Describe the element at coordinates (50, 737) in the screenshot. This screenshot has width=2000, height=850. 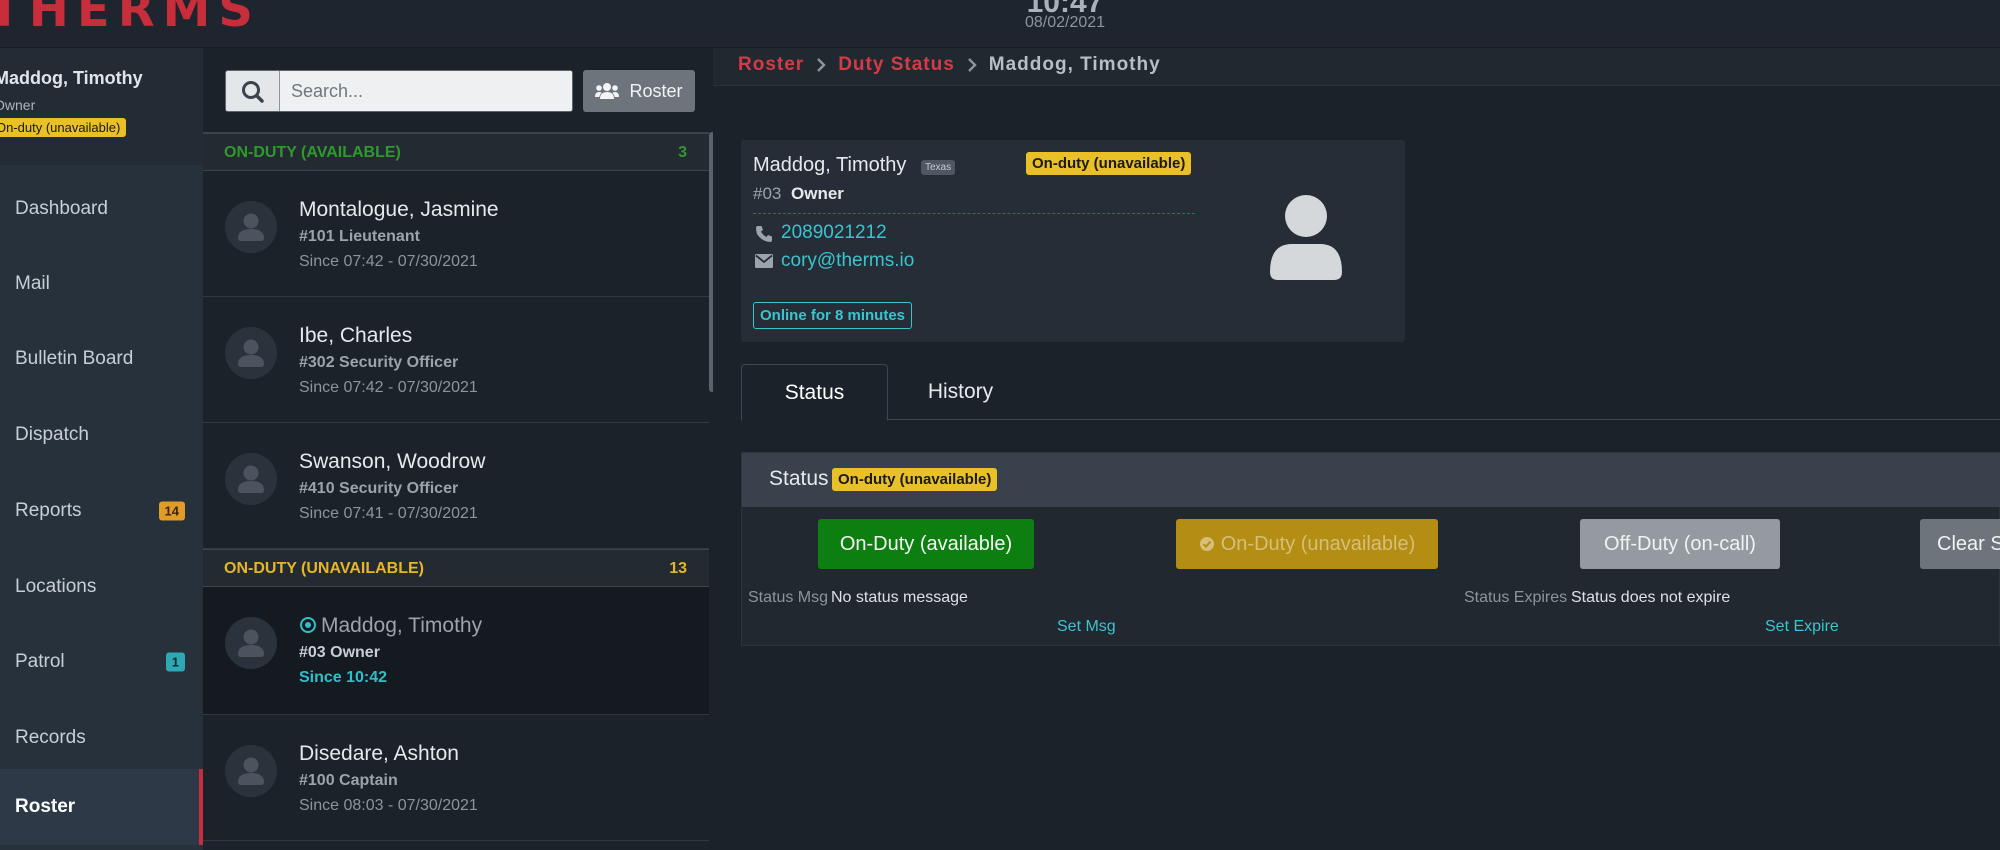
I see `sidebar-item-label: Records` at that location.